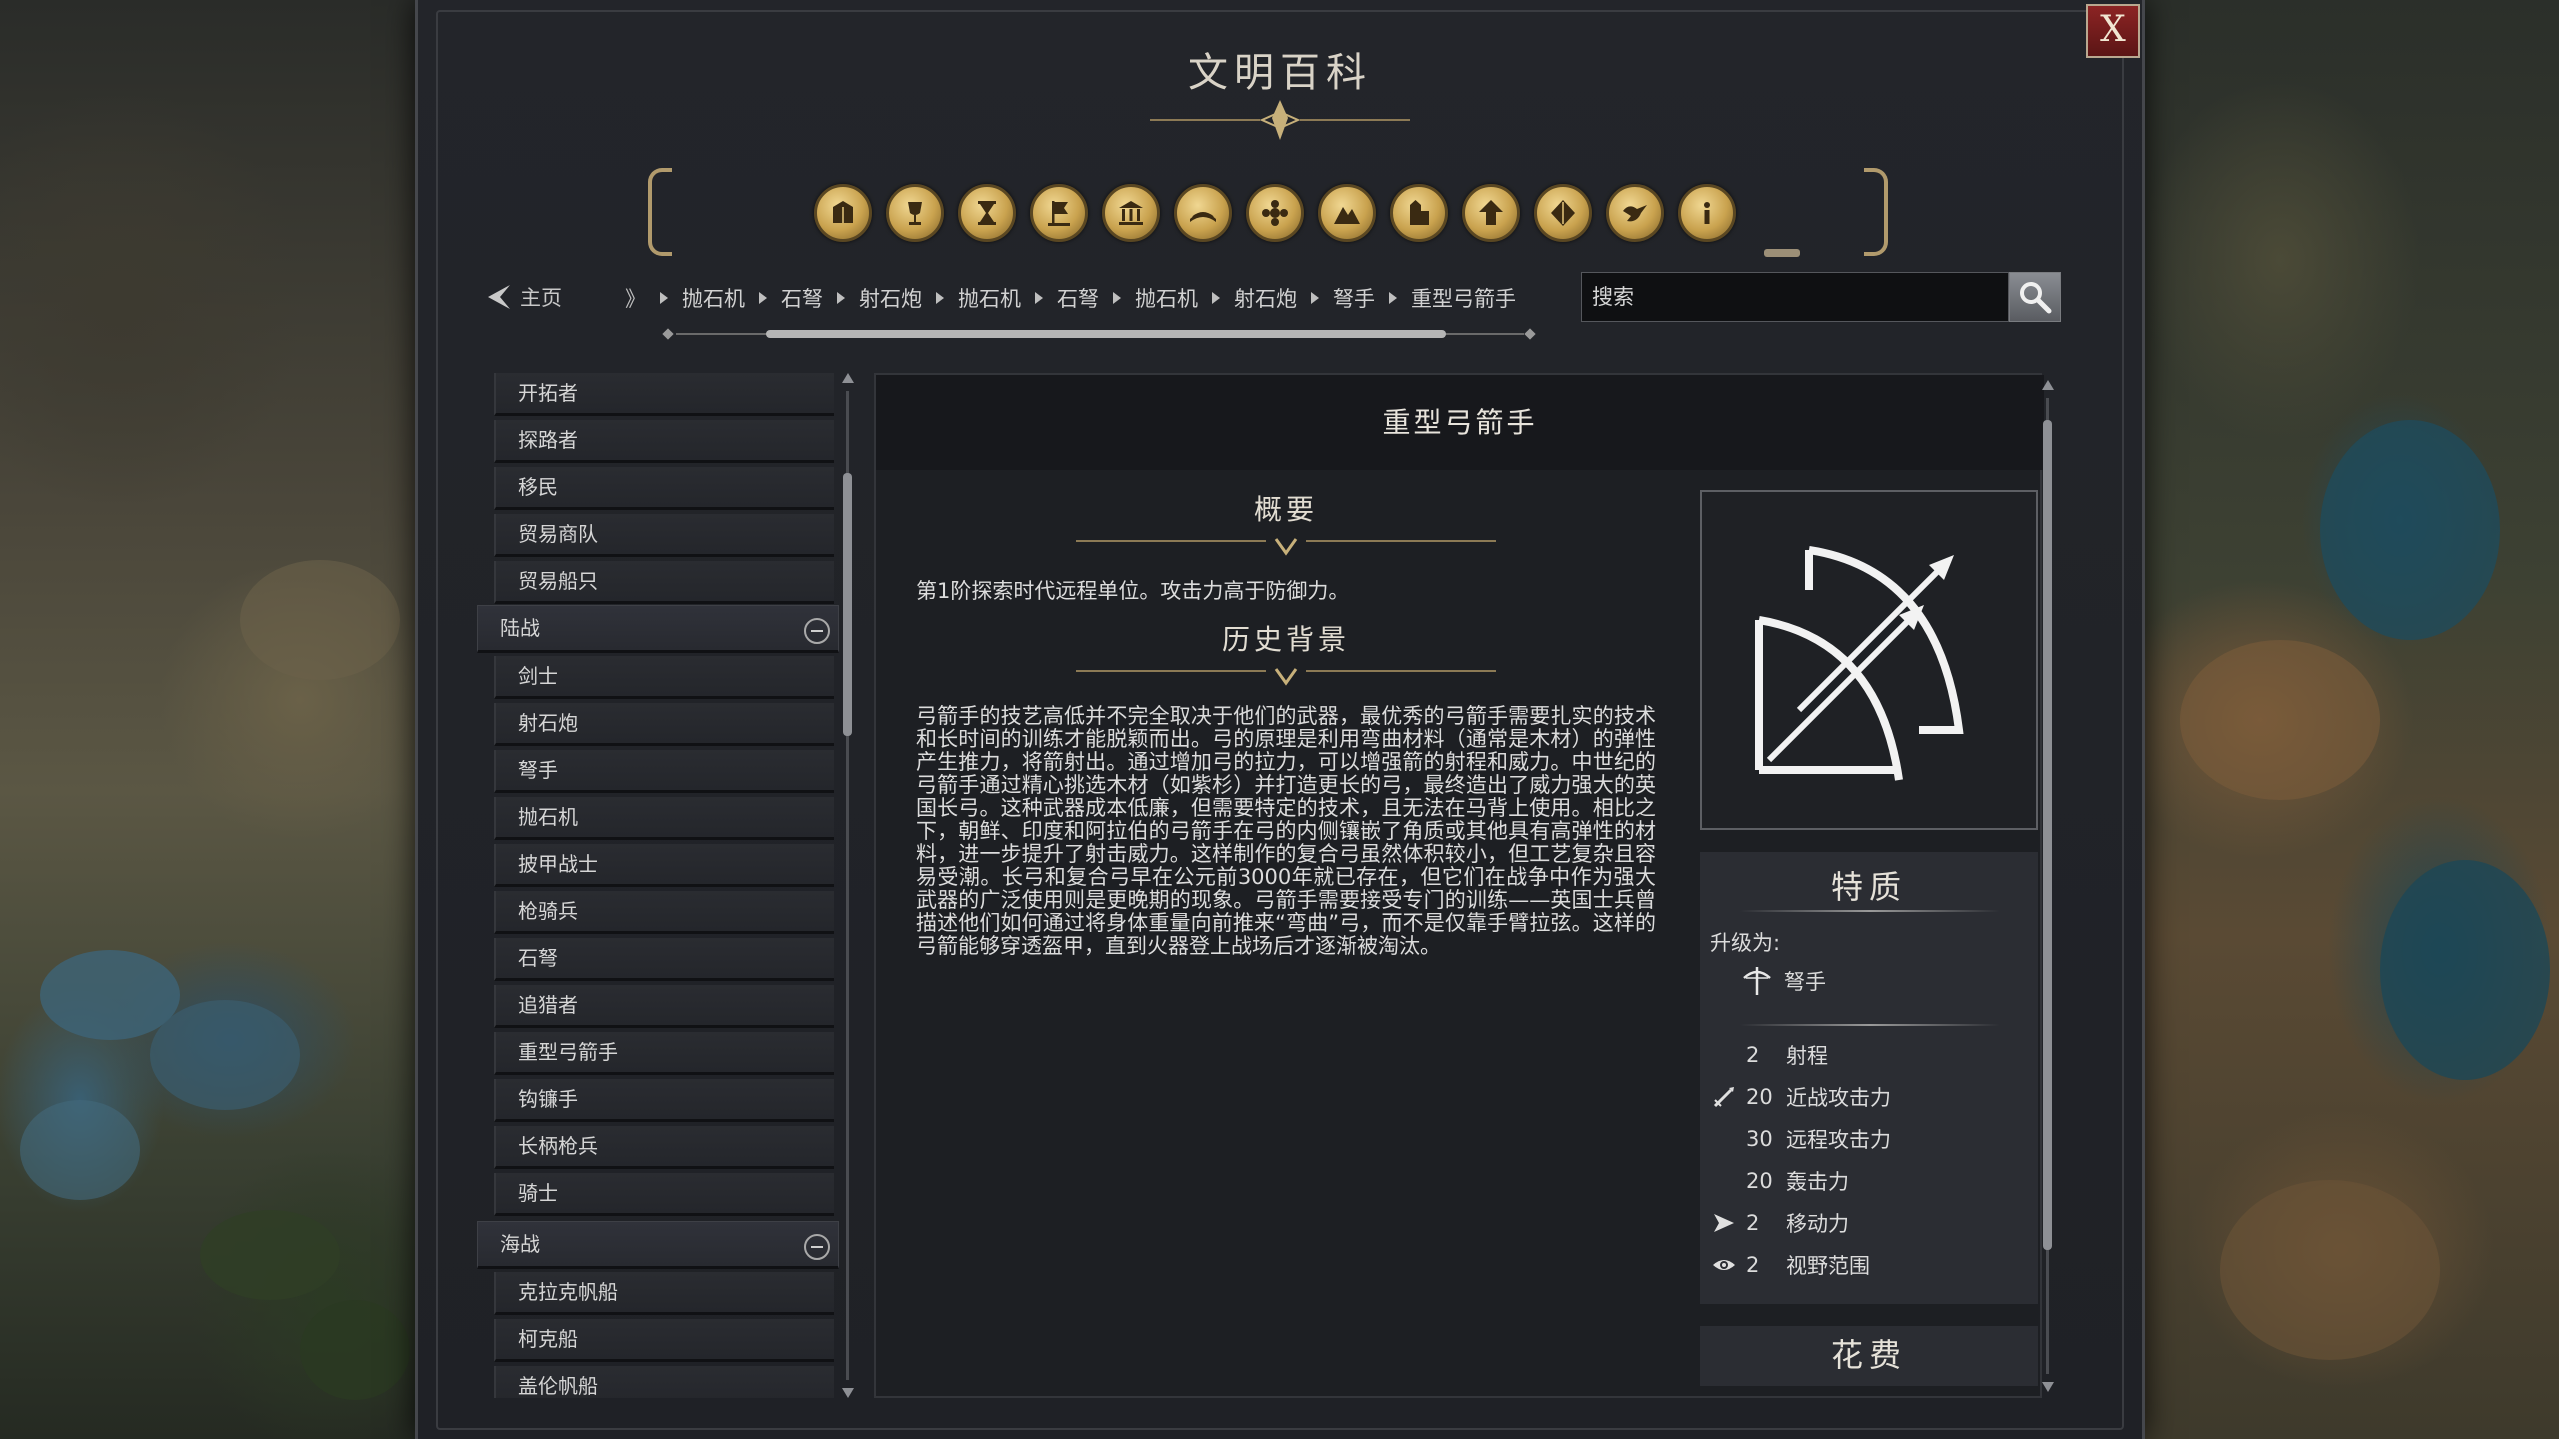 The width and height of the screenshot is (2559, 1439). Describe the element at coordinates (849, 885) in the screenshot. I see `sidebar-scrollbar` at that location.